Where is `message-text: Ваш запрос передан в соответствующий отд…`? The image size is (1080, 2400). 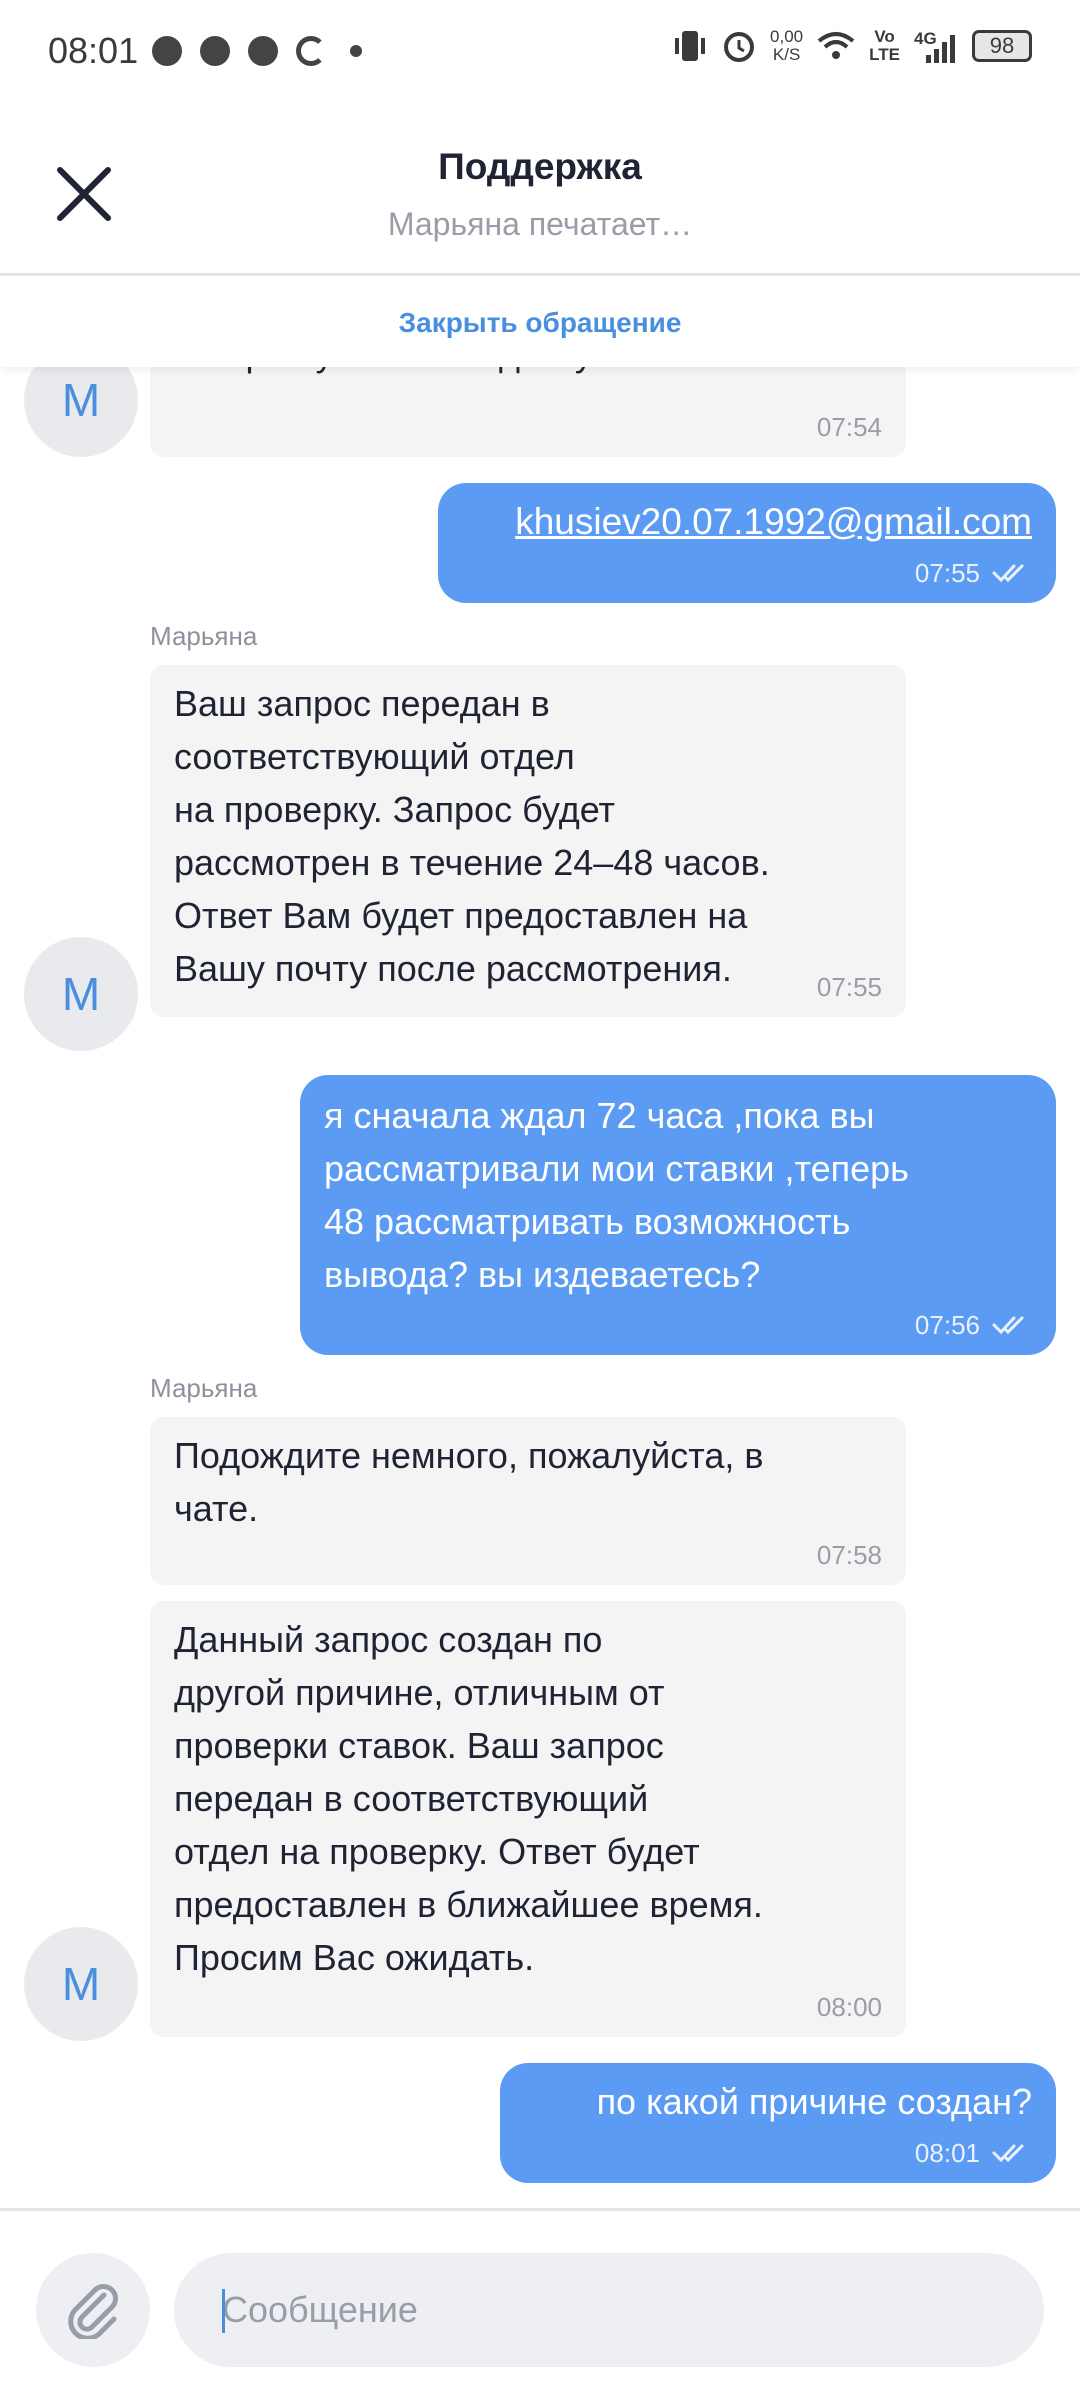 message-text: Ваш запрос передан в соответствующий отд… is located at coordinates (472, 836).